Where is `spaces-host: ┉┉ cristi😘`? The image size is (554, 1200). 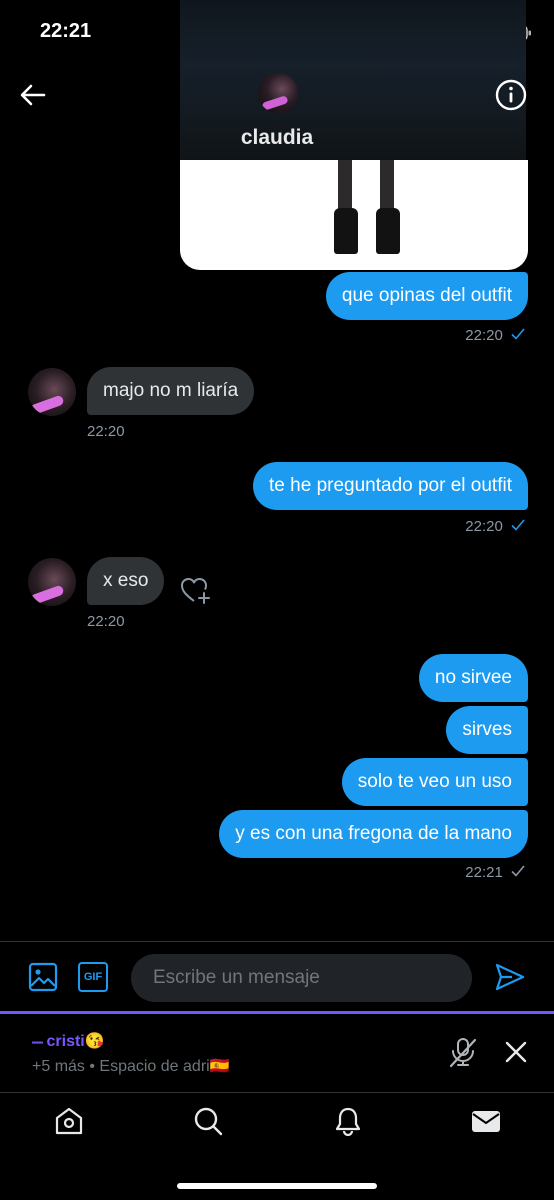
spaces-host: ┉┉ cristi😘 is located at coordinates (68, 1041).